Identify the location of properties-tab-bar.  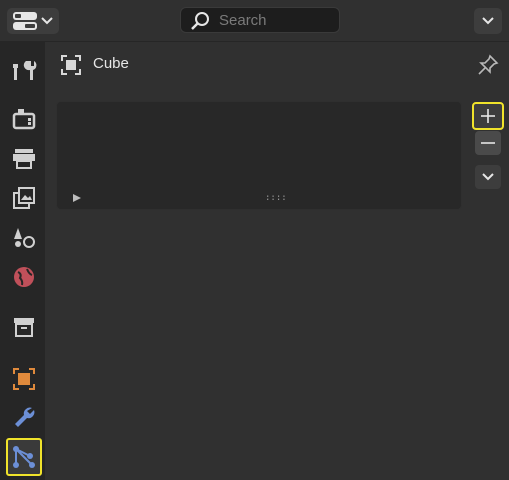
(22, 261).